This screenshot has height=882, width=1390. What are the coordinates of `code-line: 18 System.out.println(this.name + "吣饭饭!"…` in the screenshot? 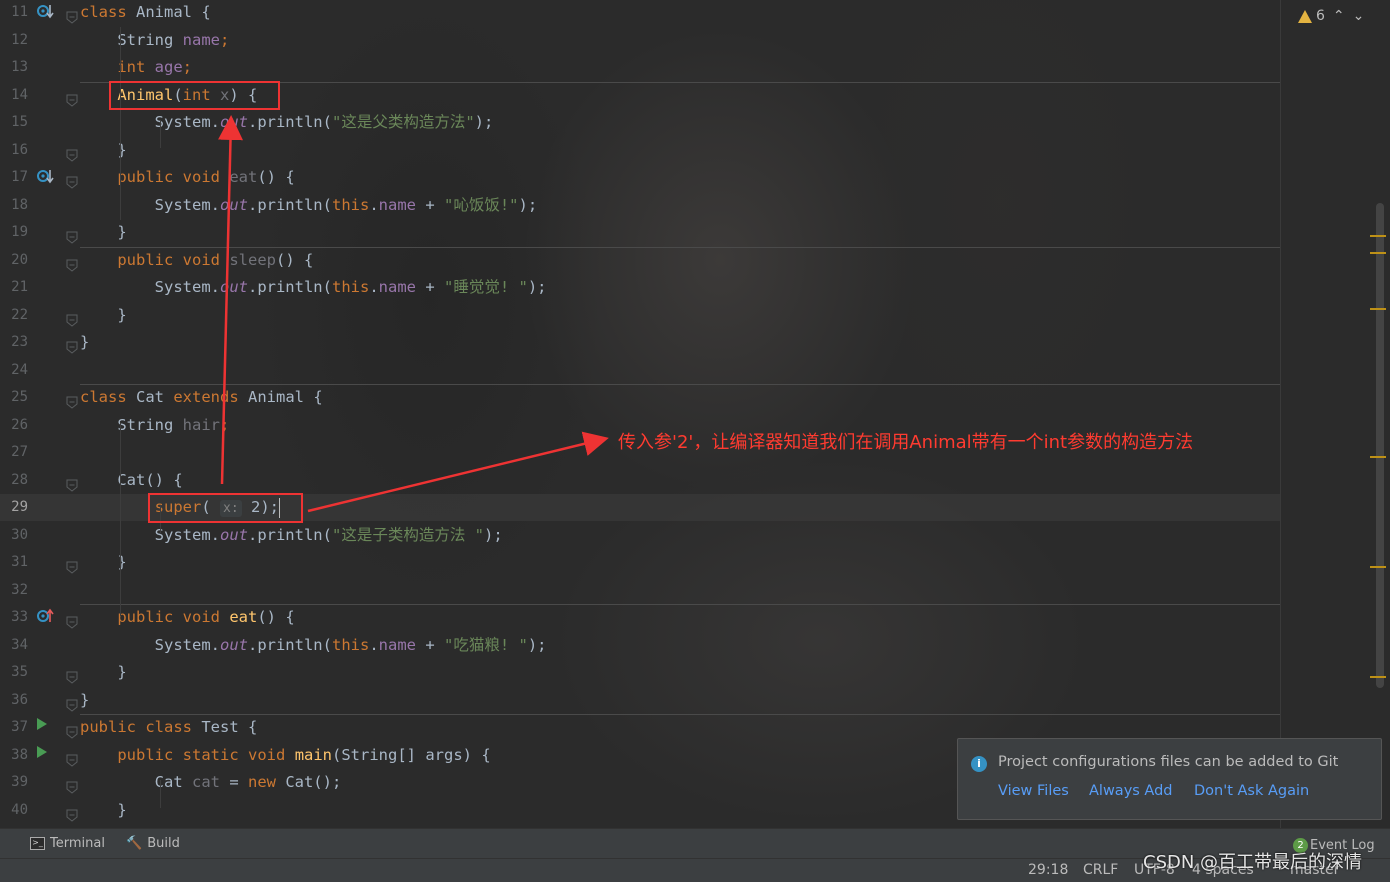 It's located at (640, 205).